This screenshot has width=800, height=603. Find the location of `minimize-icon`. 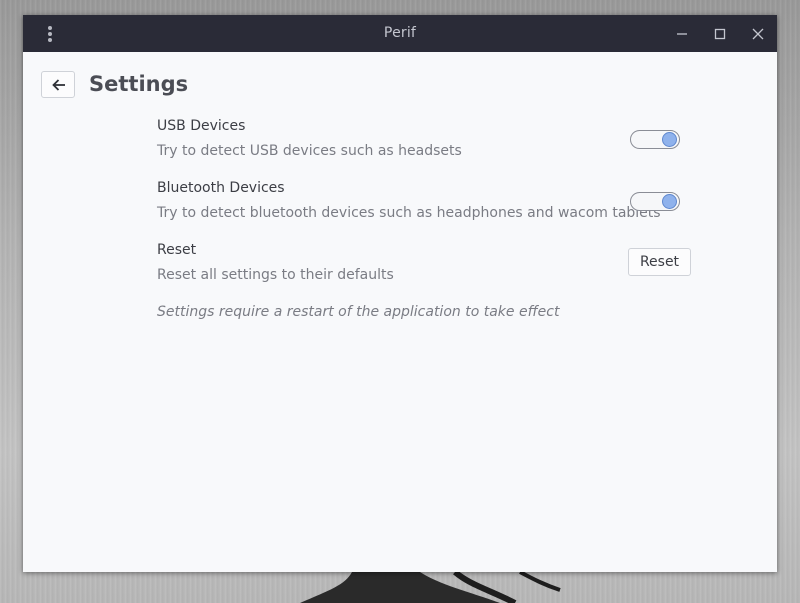

minimize-icon is located at coordinates (682, 34).